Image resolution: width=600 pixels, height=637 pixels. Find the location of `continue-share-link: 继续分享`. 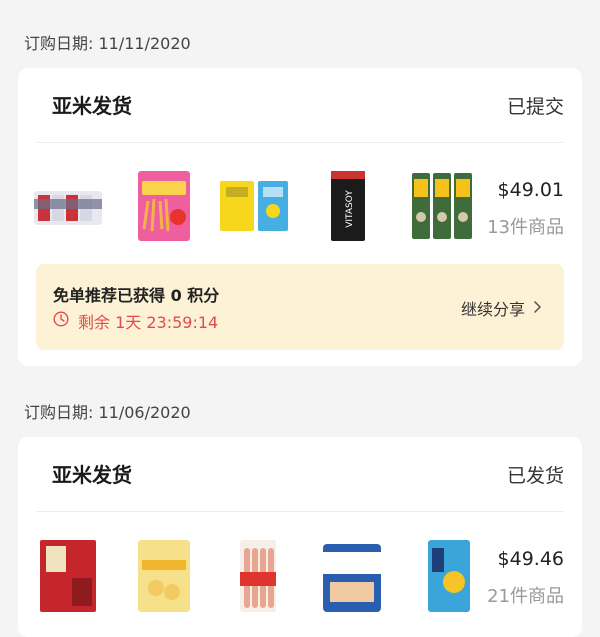

continue-share-link: 继续分享 is located at coordinates (501, 308).